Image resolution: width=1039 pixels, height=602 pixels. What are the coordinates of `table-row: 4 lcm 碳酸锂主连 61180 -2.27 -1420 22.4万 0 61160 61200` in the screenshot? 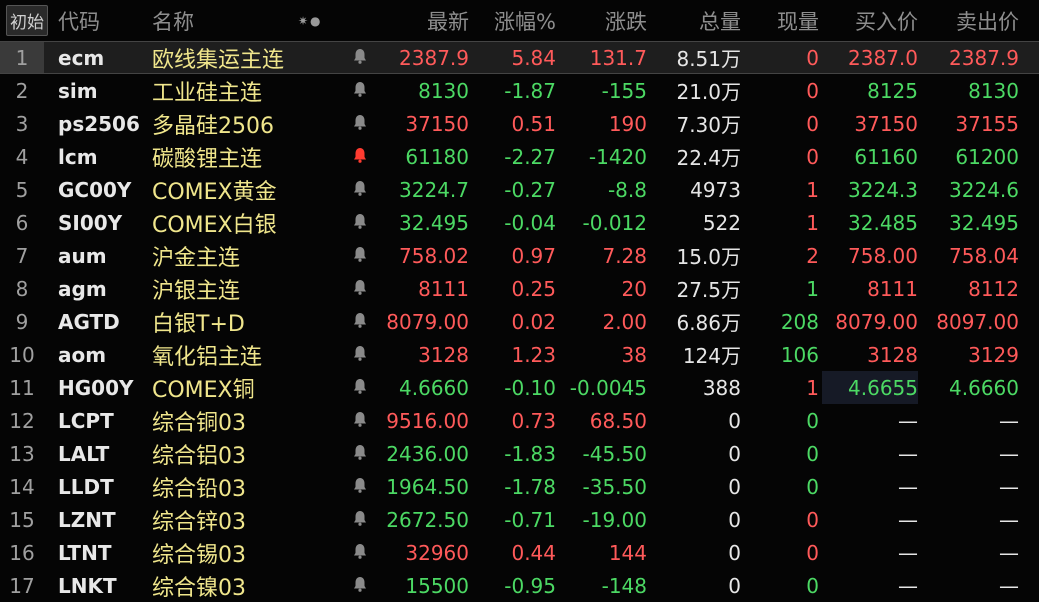 It's located at (519, 156).